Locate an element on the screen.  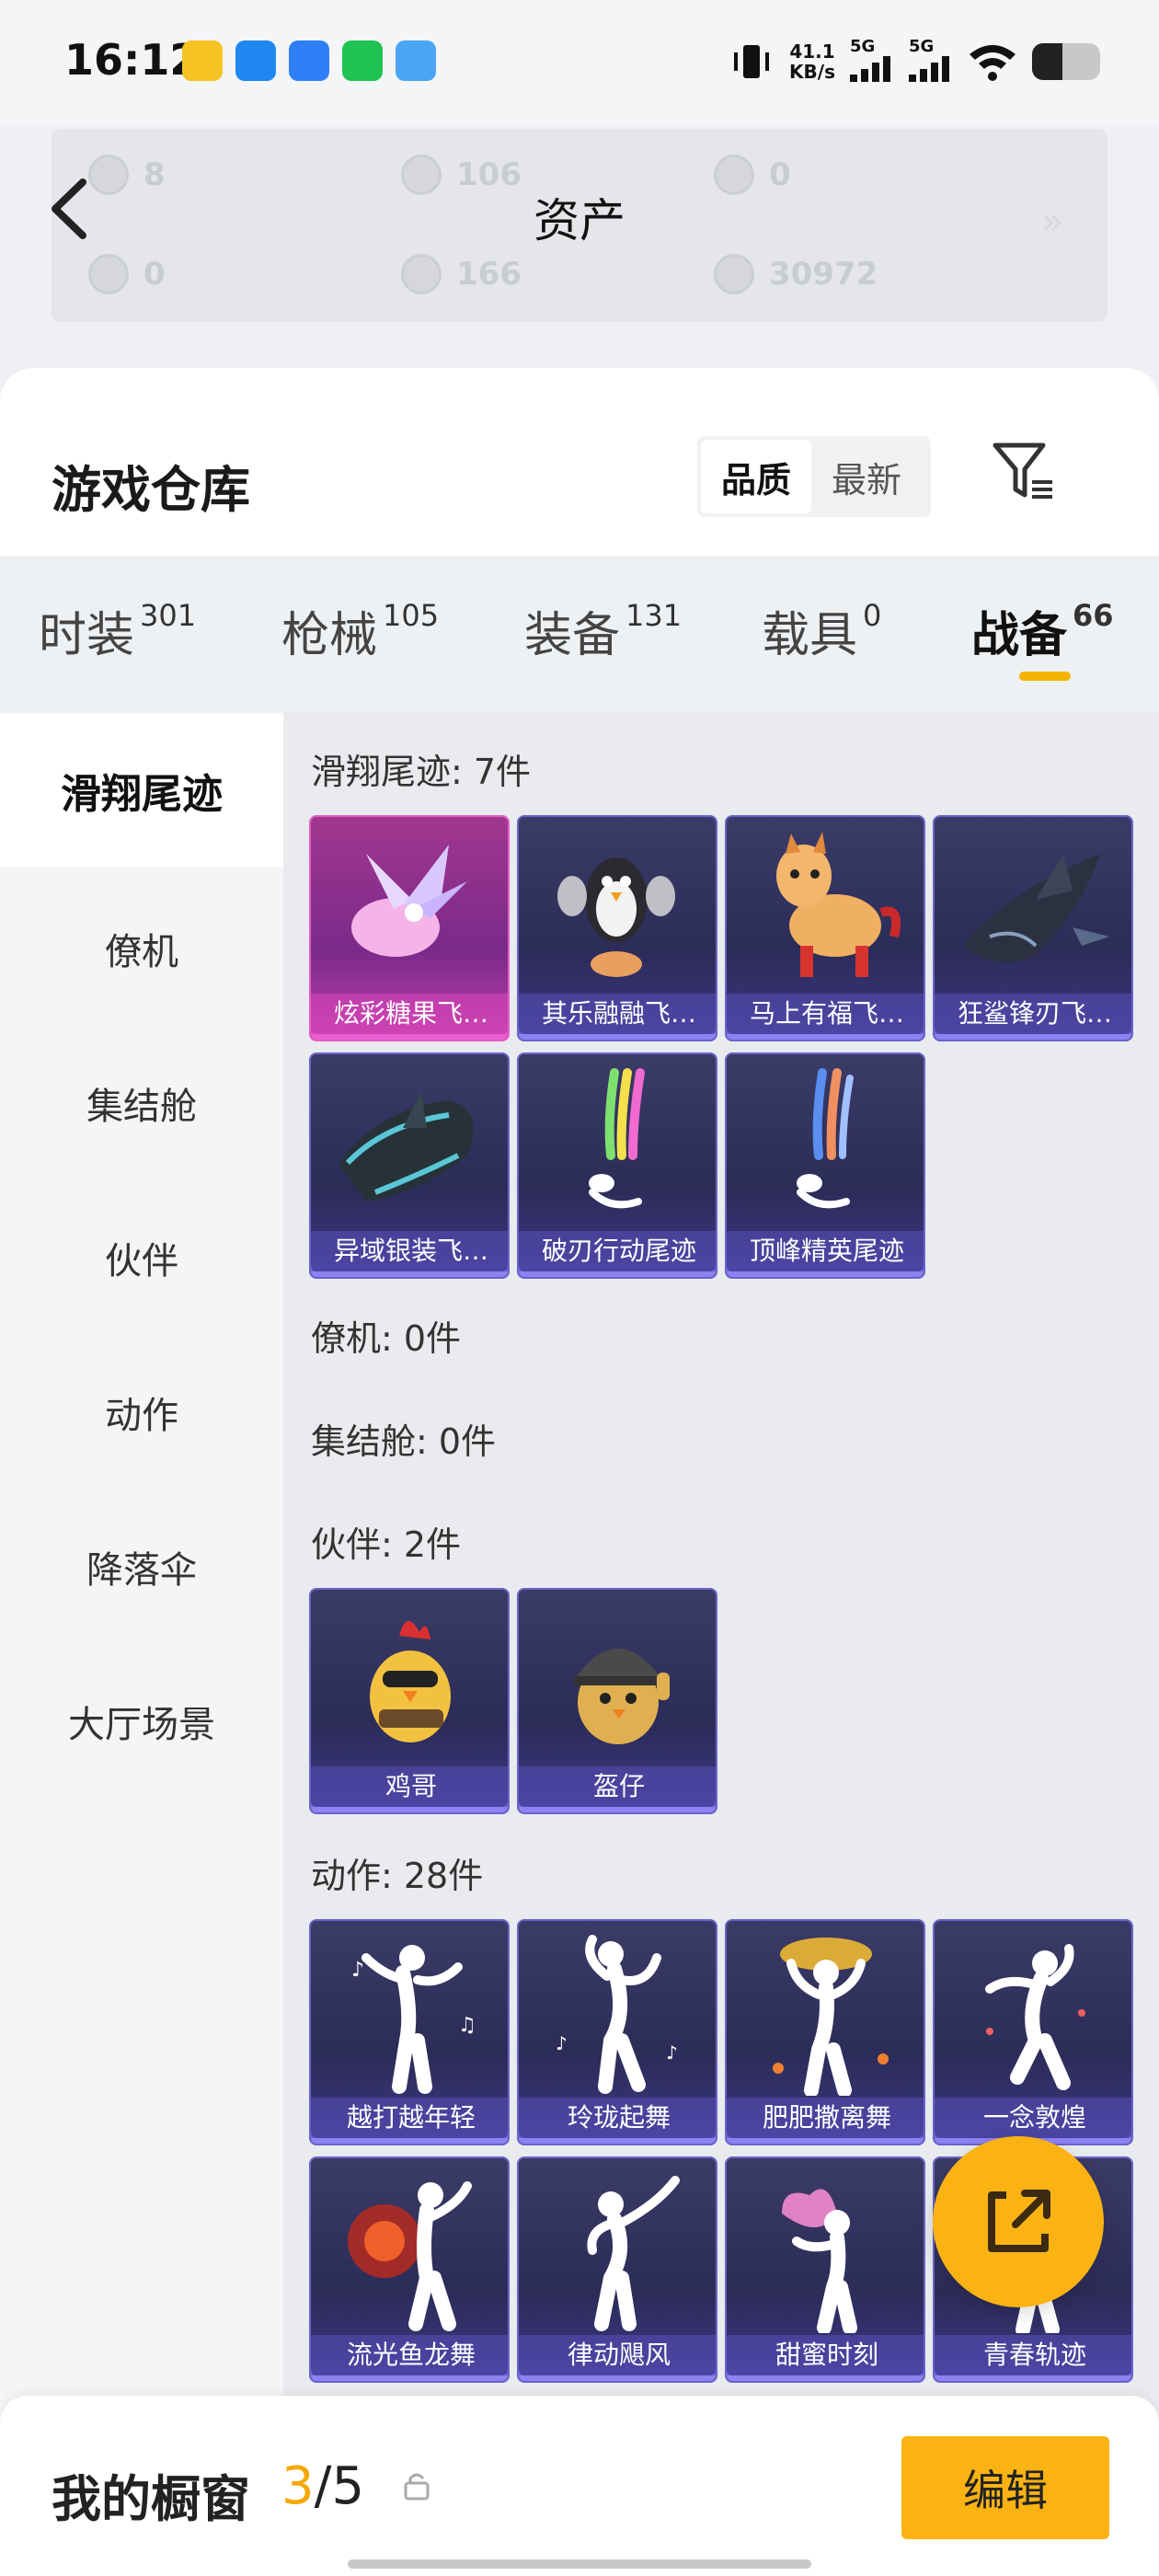
item-card: 律动飓风 is located at coordinates (617, 2269).